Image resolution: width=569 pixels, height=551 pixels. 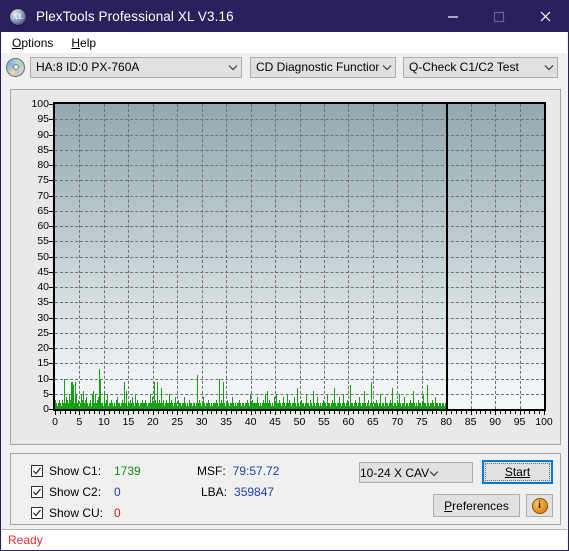 What do you see at coordinates (43, 271) in the screenshot?
I see `y-axis-tick-label: 45` at bounding box center [43, 271].